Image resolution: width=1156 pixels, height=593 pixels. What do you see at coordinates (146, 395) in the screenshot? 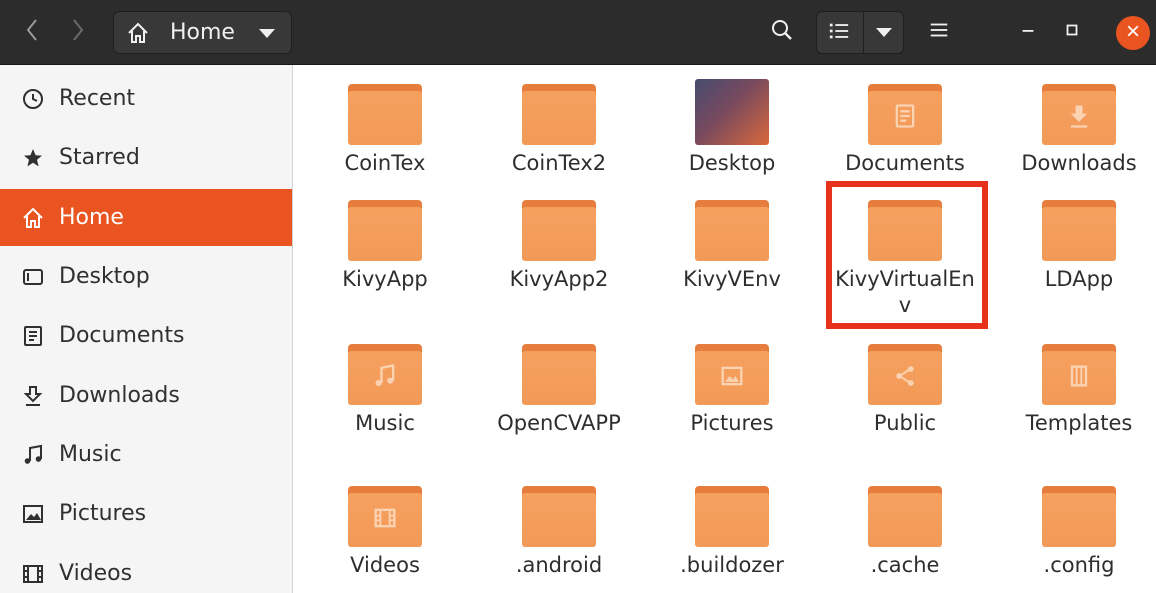
I see `sidebar-item-downloads: Downloads` at bounding box center [146, 395].